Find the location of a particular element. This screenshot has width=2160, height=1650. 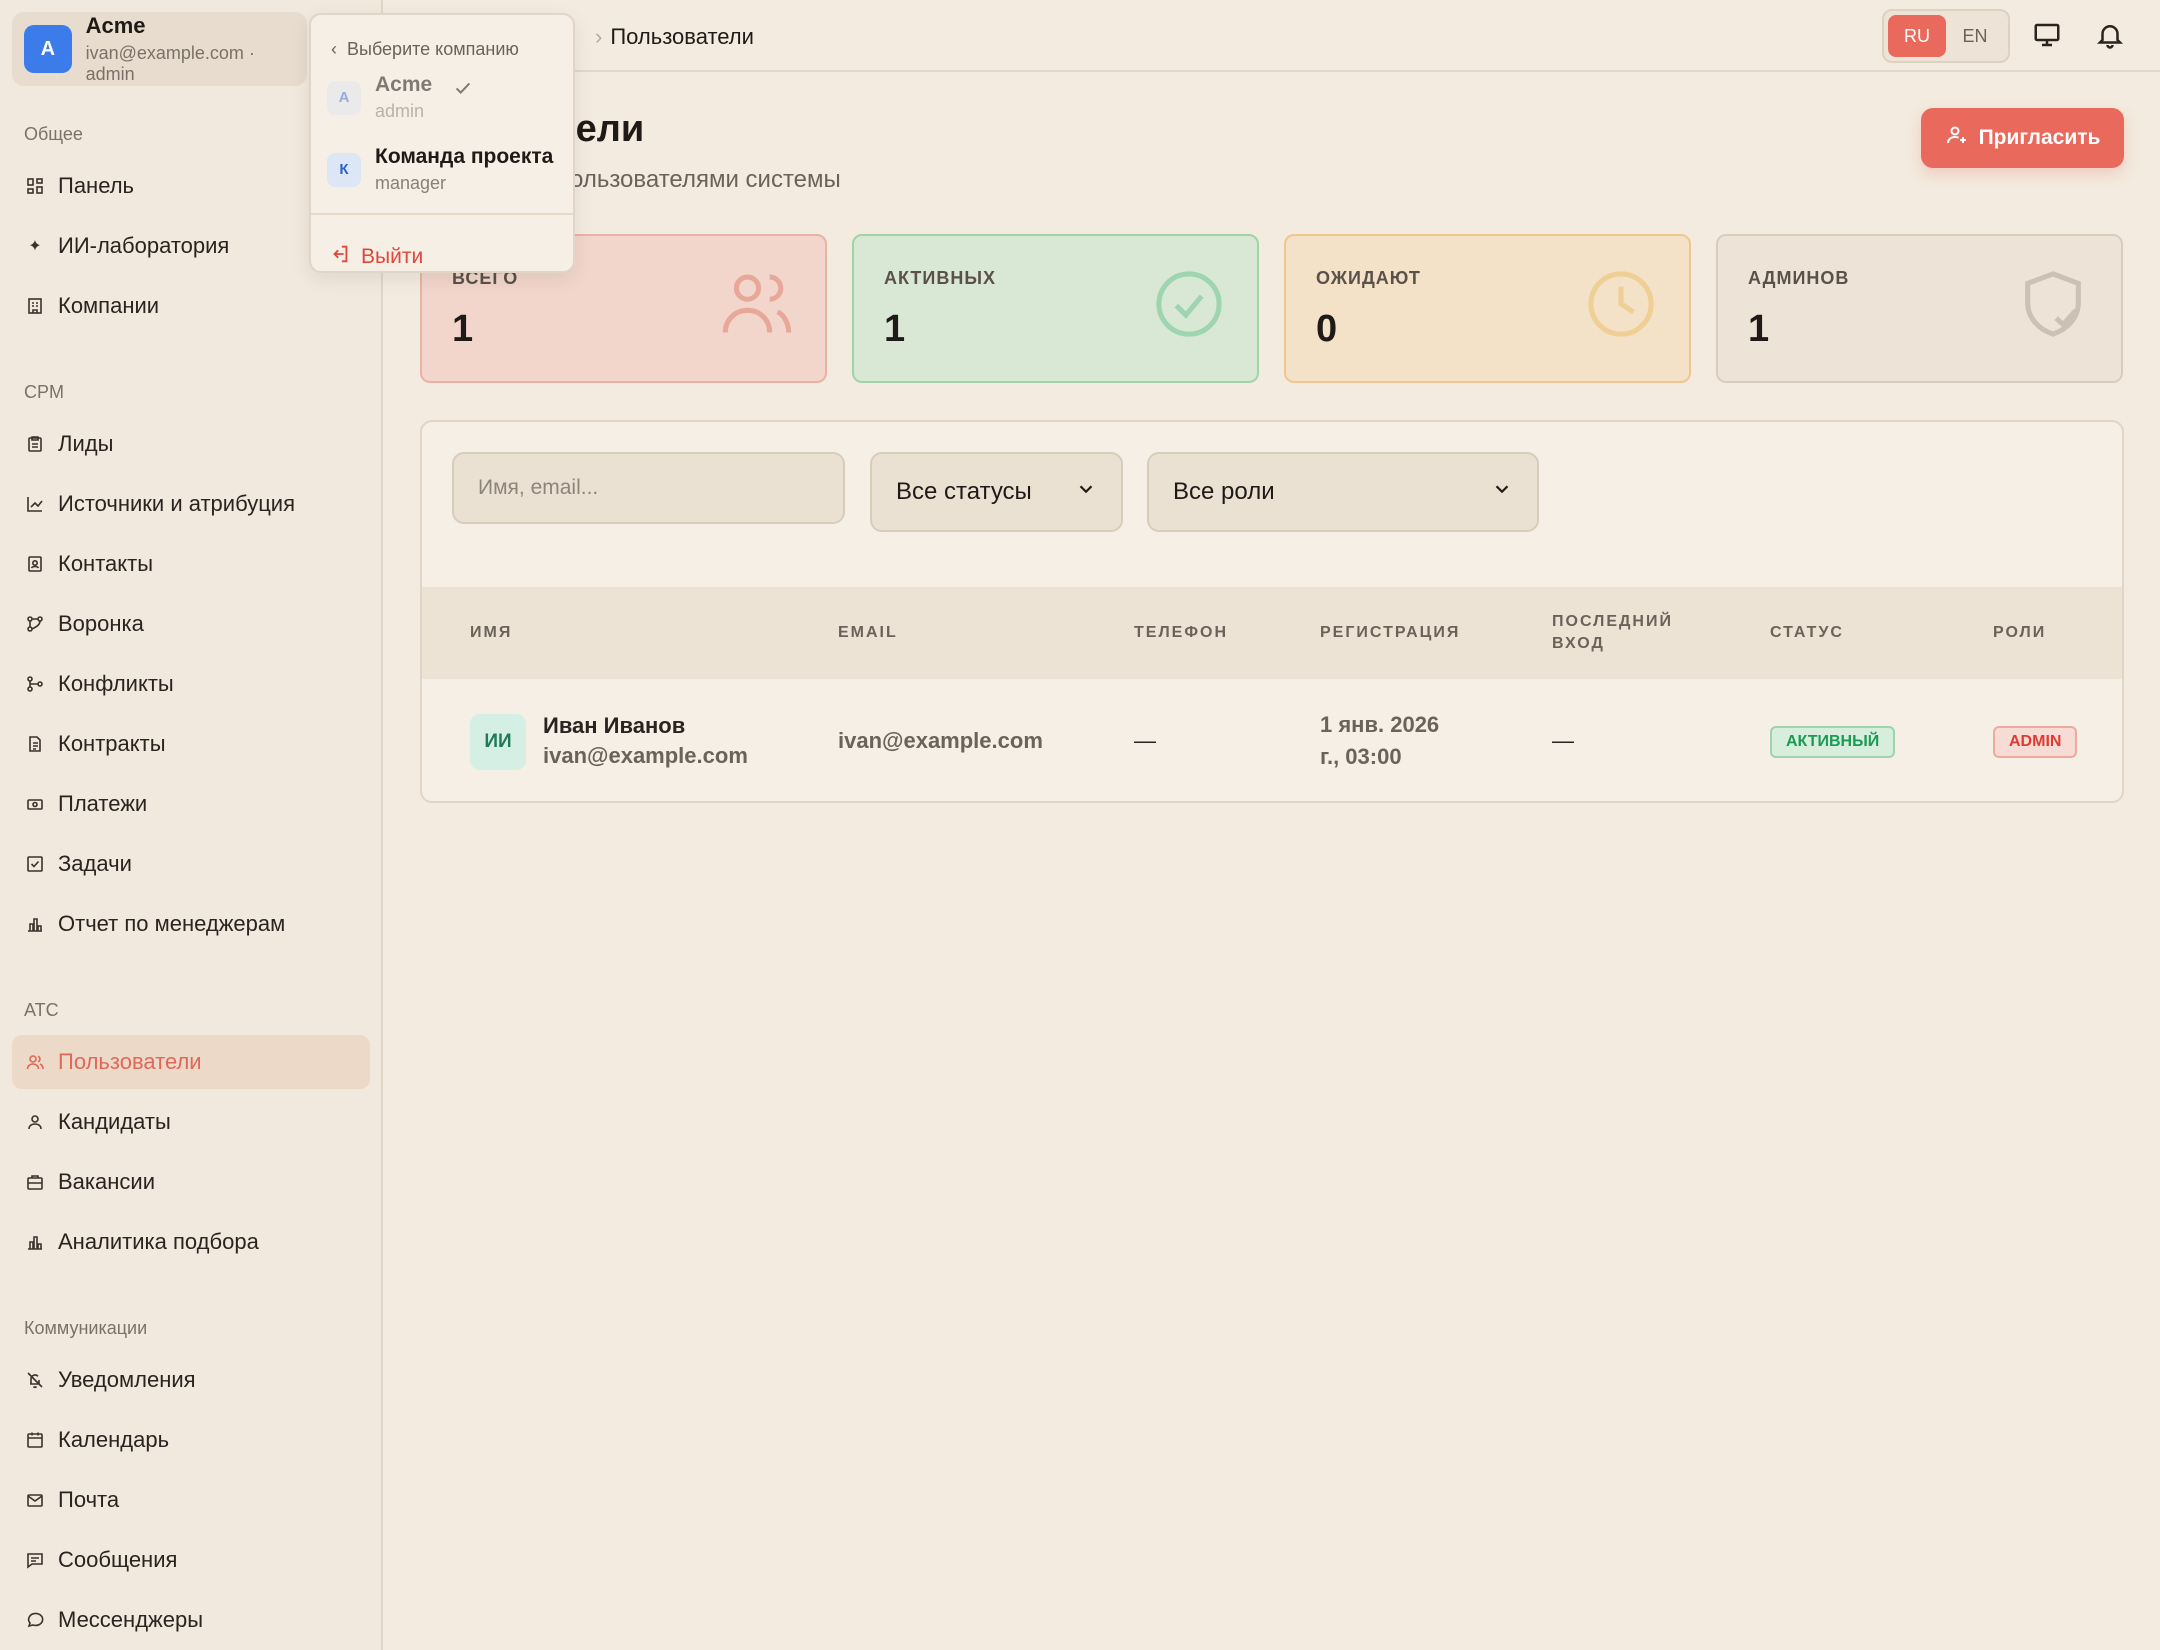

company-switcher: A Acme ivan@example.com · admin is located at coordinates (159, 49).